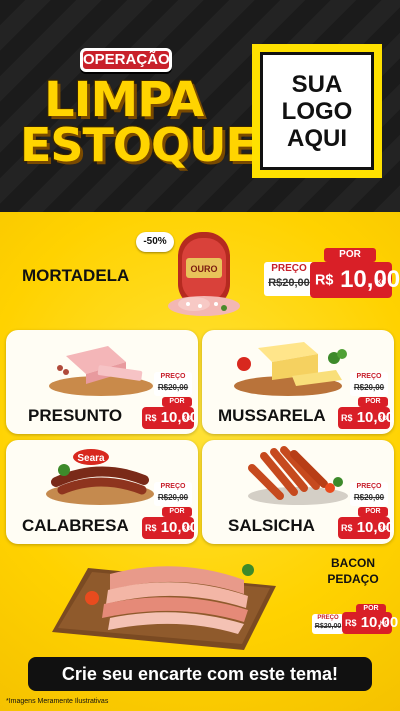 The width and height of the screenshot is (400, 711). I want to click on bacon-unit: KG, so click(384, 624).